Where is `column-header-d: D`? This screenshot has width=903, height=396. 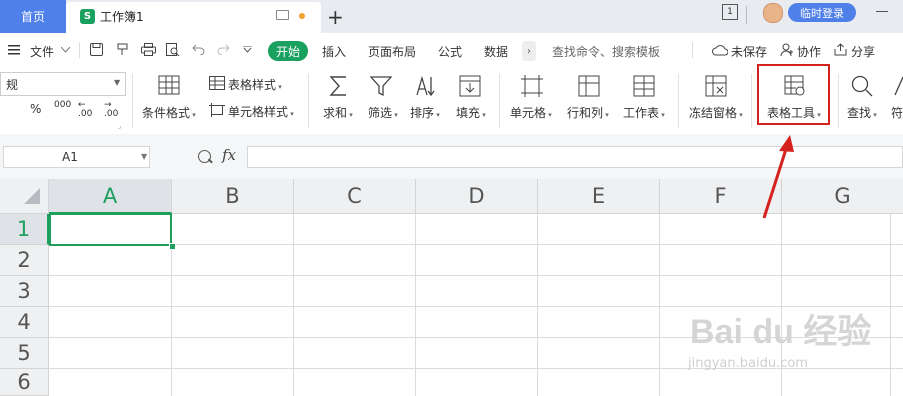
column-header-d: D is located at coordinates (477, 196).